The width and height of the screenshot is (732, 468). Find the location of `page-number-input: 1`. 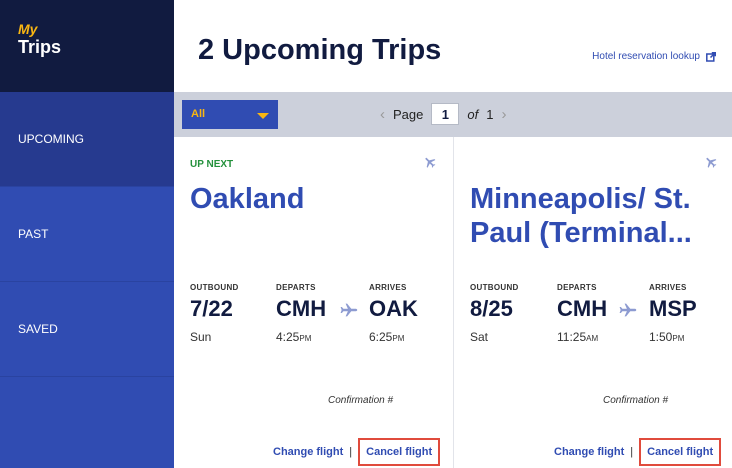

page-number-input: 1 is located at coordinates (445, 114).